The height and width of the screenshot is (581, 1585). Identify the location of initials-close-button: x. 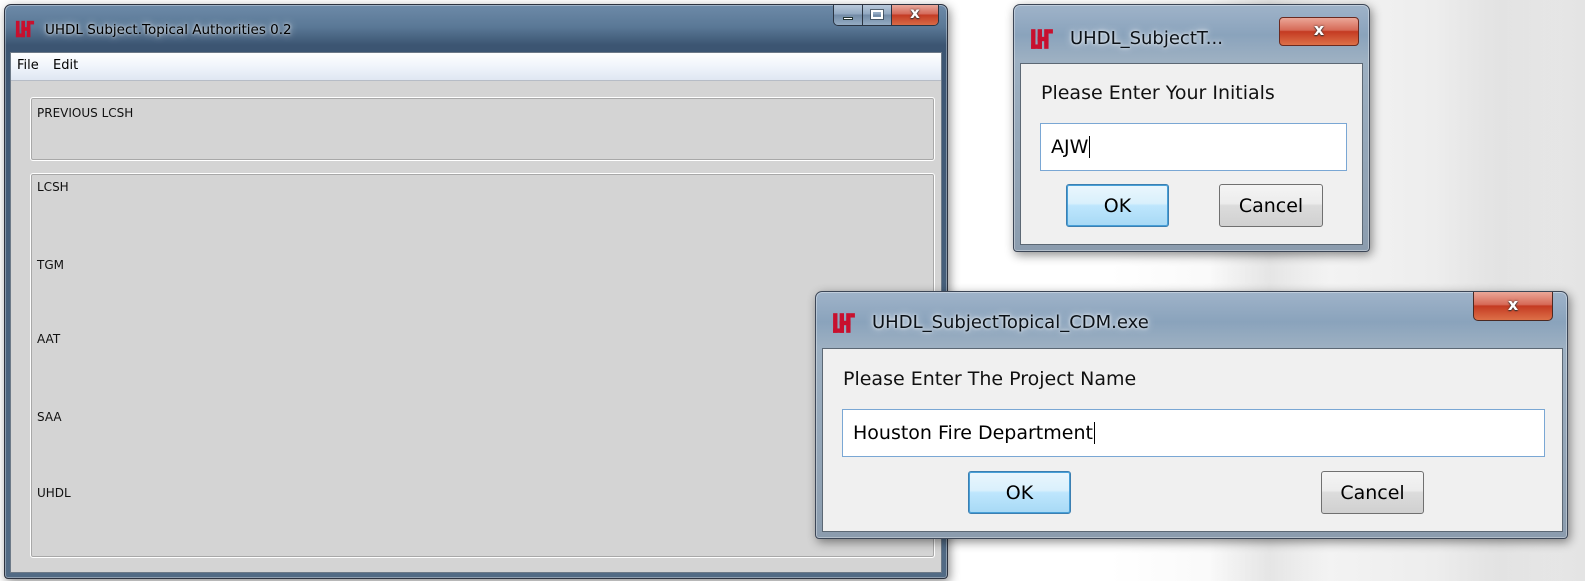
(1319, 31).